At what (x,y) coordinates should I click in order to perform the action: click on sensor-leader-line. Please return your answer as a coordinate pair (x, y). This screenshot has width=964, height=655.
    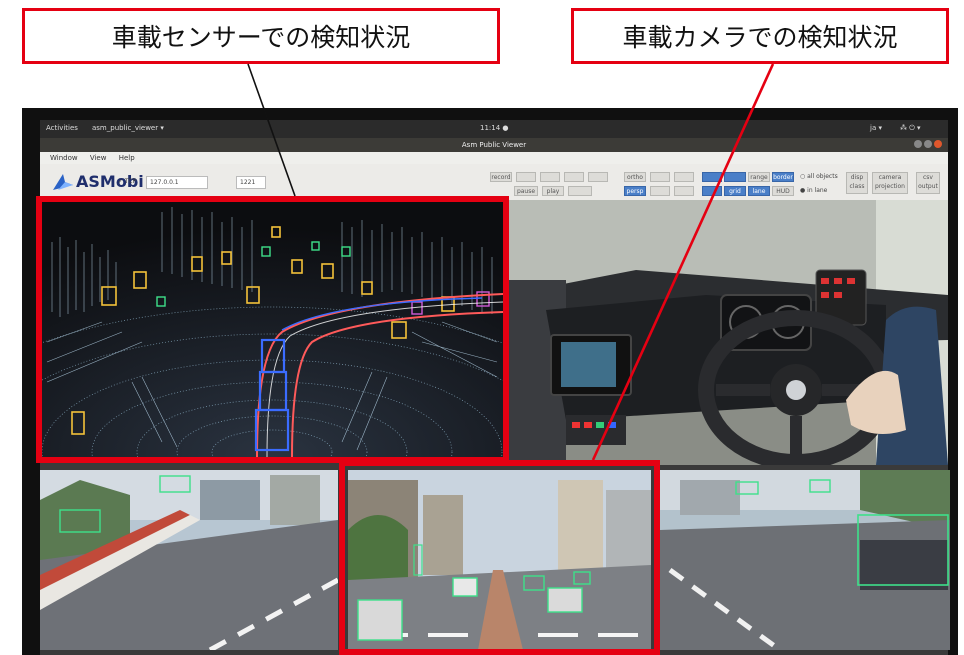
    Looking at the image, I should click on (271, 130).